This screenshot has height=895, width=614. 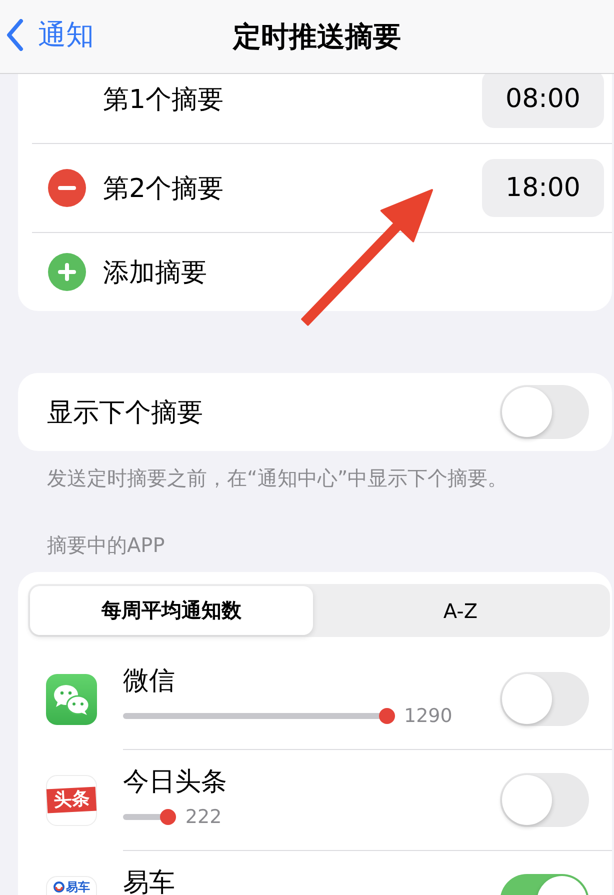 What do you see at coordinates (78, 886) in the screenshot?
I see `logo-text: 易车` at bounding box center [78, 886].